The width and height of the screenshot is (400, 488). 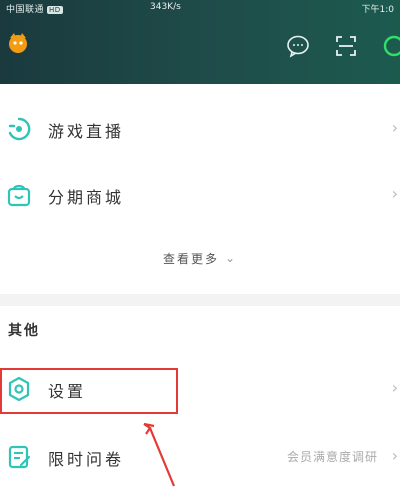 I want to click on see-more-button: 查看更多 ⌄, so click(x=200, y=258).